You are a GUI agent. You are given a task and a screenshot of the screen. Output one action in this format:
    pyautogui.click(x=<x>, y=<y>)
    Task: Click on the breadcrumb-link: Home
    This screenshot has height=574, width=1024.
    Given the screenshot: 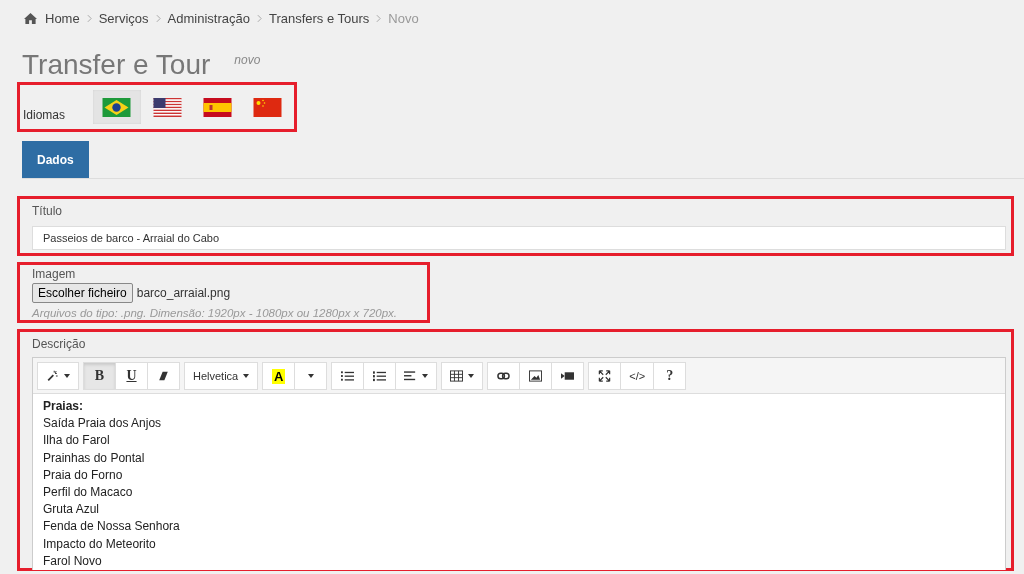 What is the action you would take?
    pyautogui.click(x=62, y=18)
    